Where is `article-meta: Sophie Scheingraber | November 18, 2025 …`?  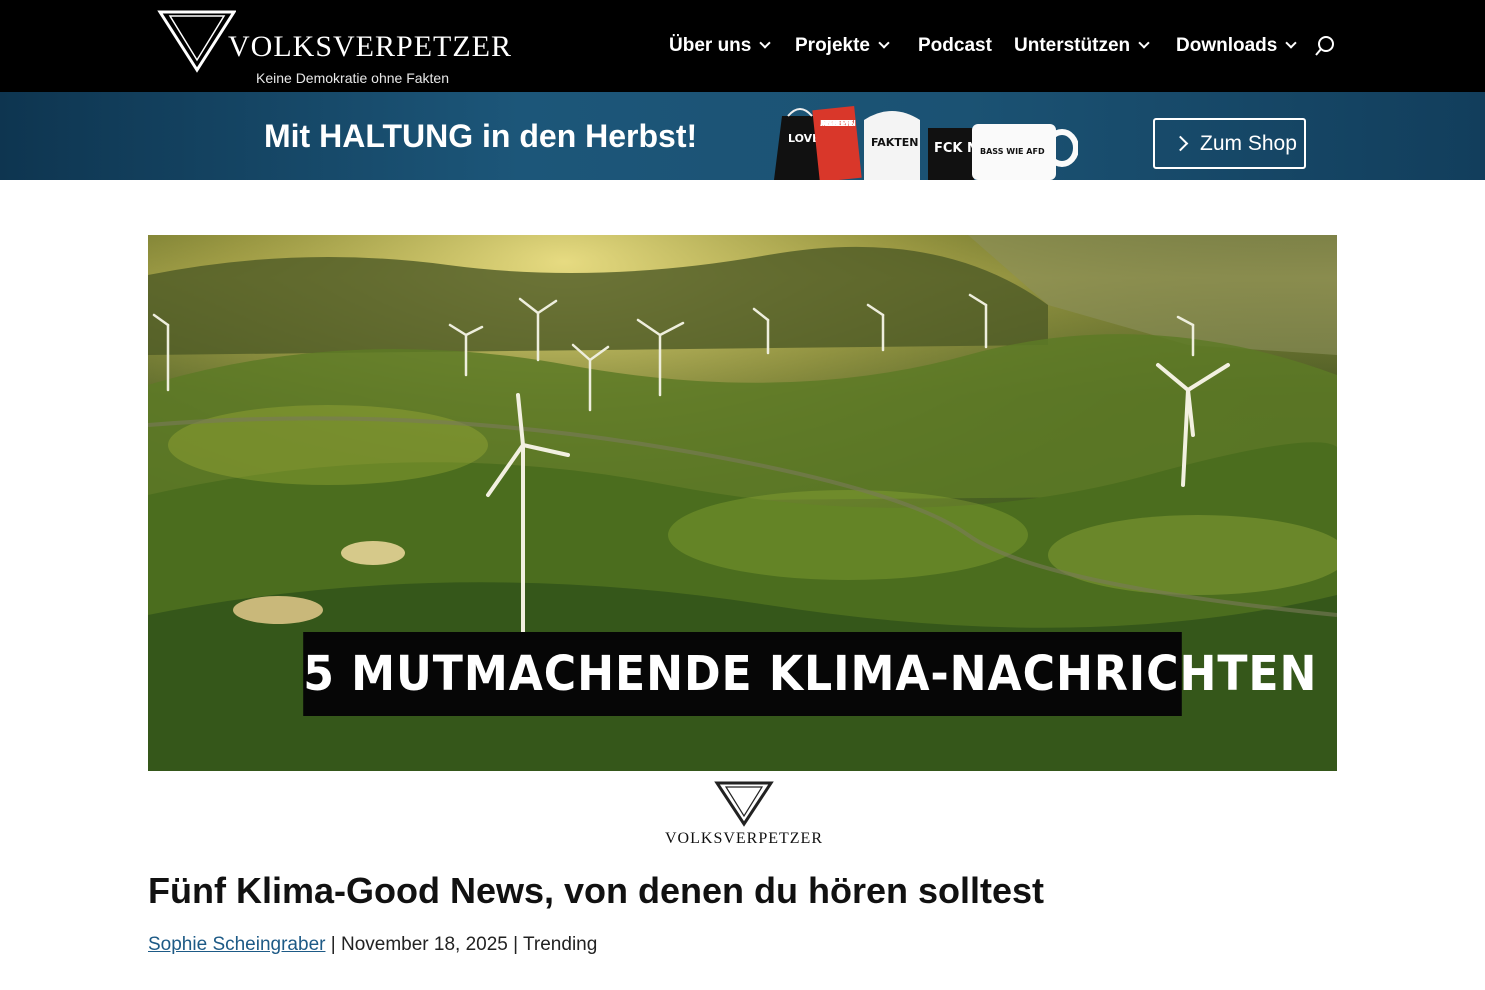 article-meta: Sophie Scheingraber | November 18, 2025 … is located at coordinates (372, 945).